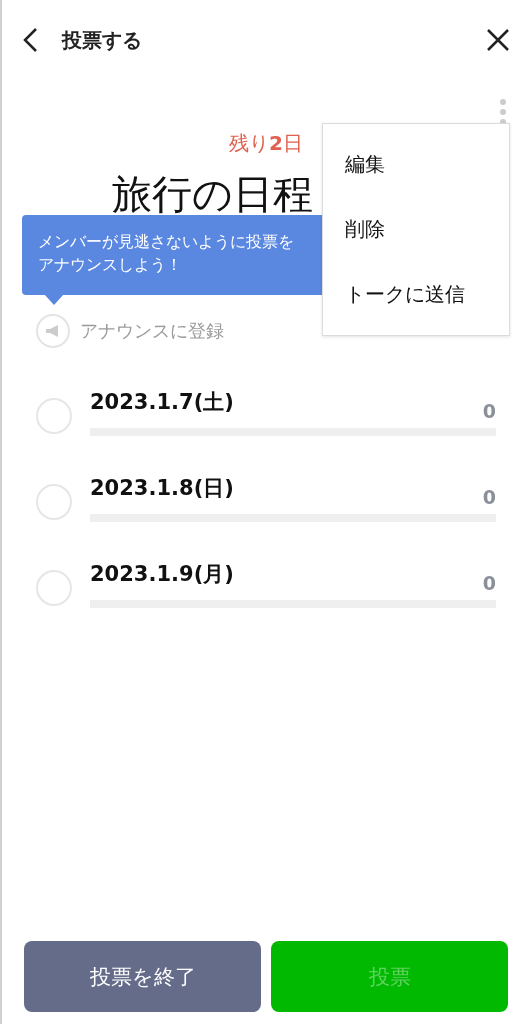 The width and height of the screenshot is (530, 1024). I want to click on megaphone-button, so click(53, 331).